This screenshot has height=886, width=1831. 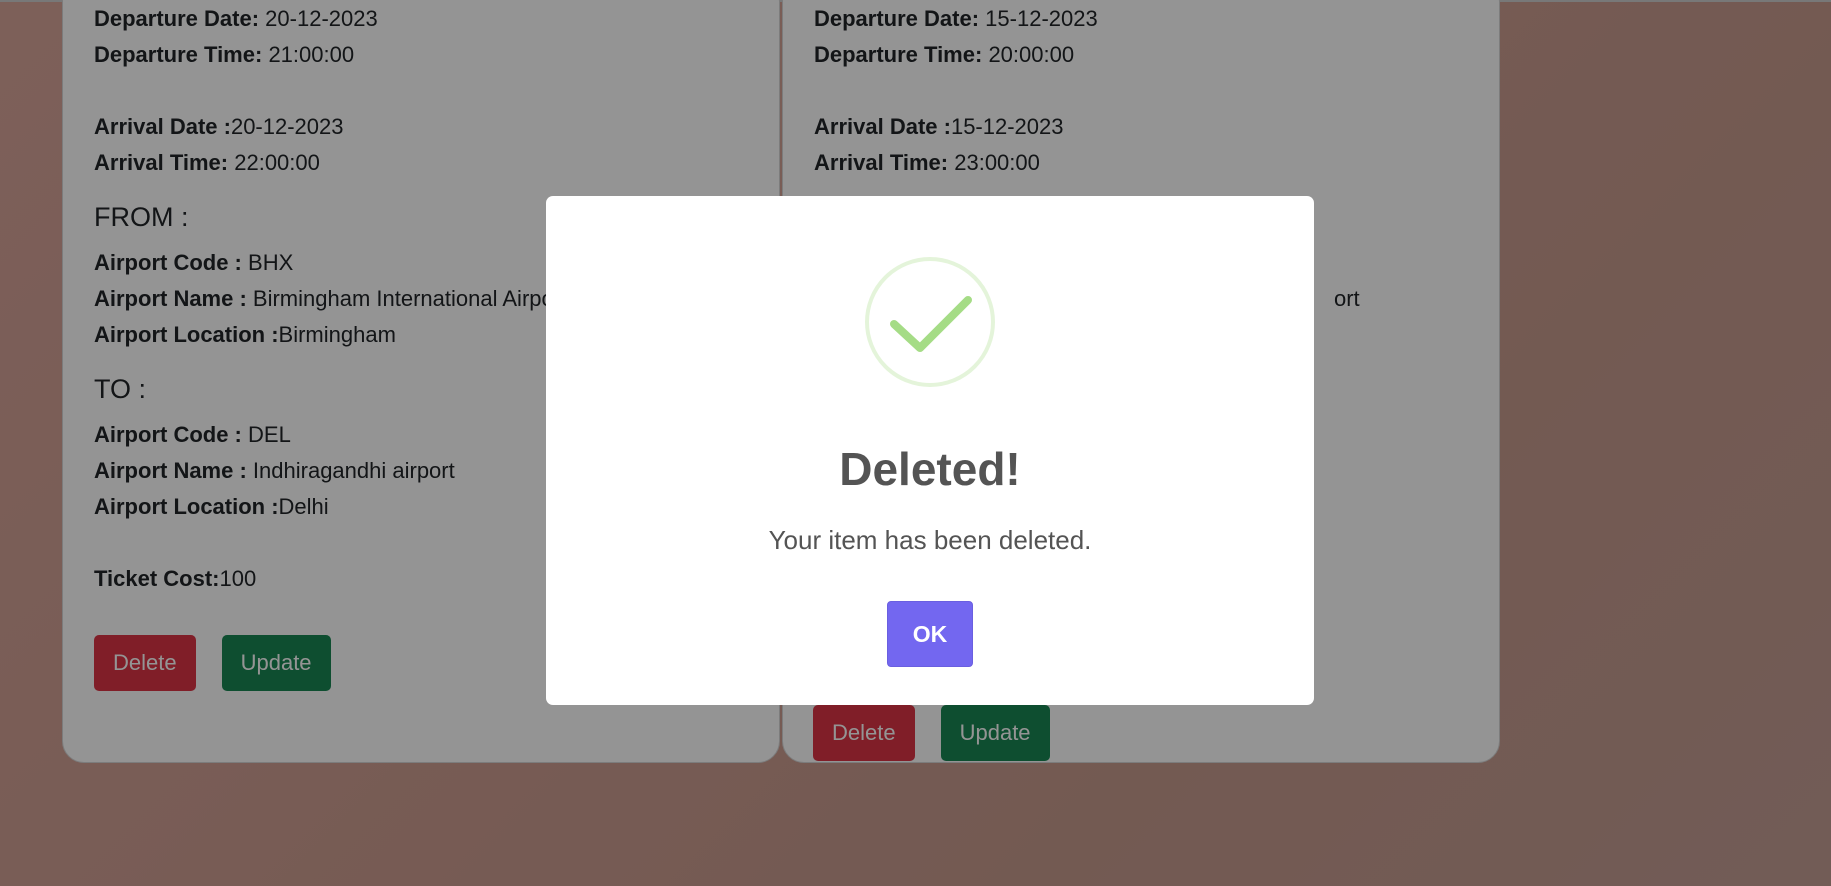 What do you see at coordinates (930, 469) in the screenshot?
I see `modal-title: Deleted!` at bounding box center [930, 469].